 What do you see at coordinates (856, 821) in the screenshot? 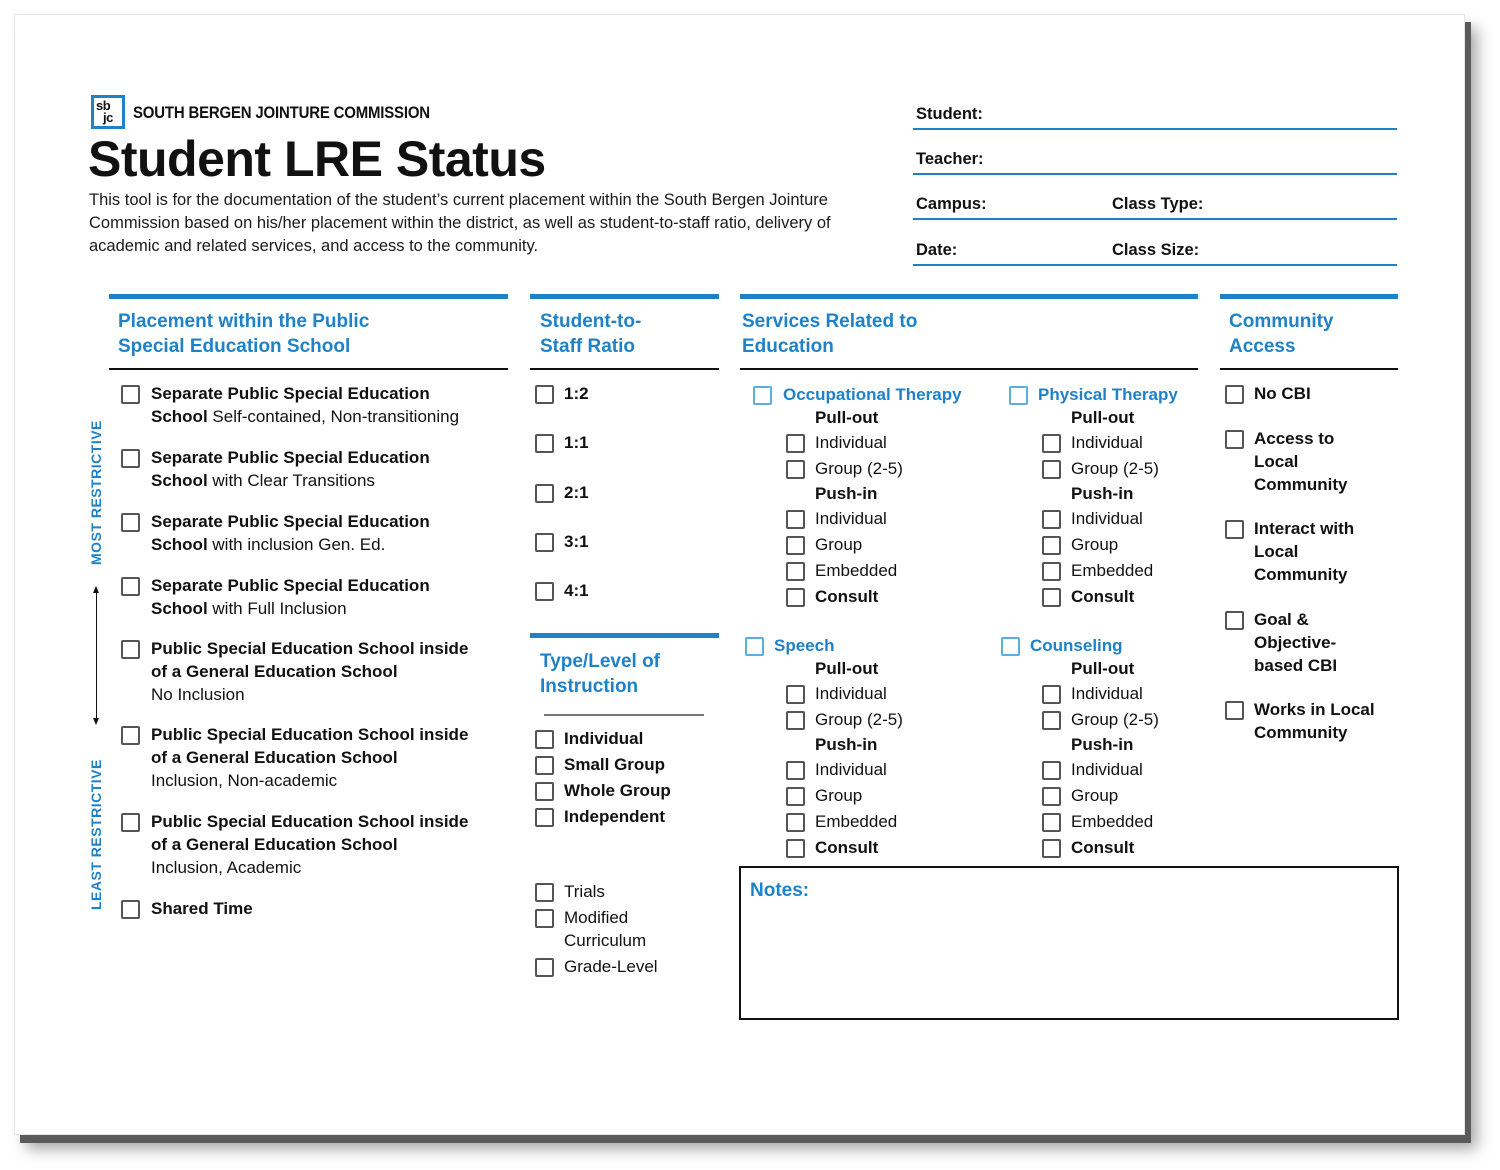
I see `service-option: Embedded` at bounding box center [856, 821].